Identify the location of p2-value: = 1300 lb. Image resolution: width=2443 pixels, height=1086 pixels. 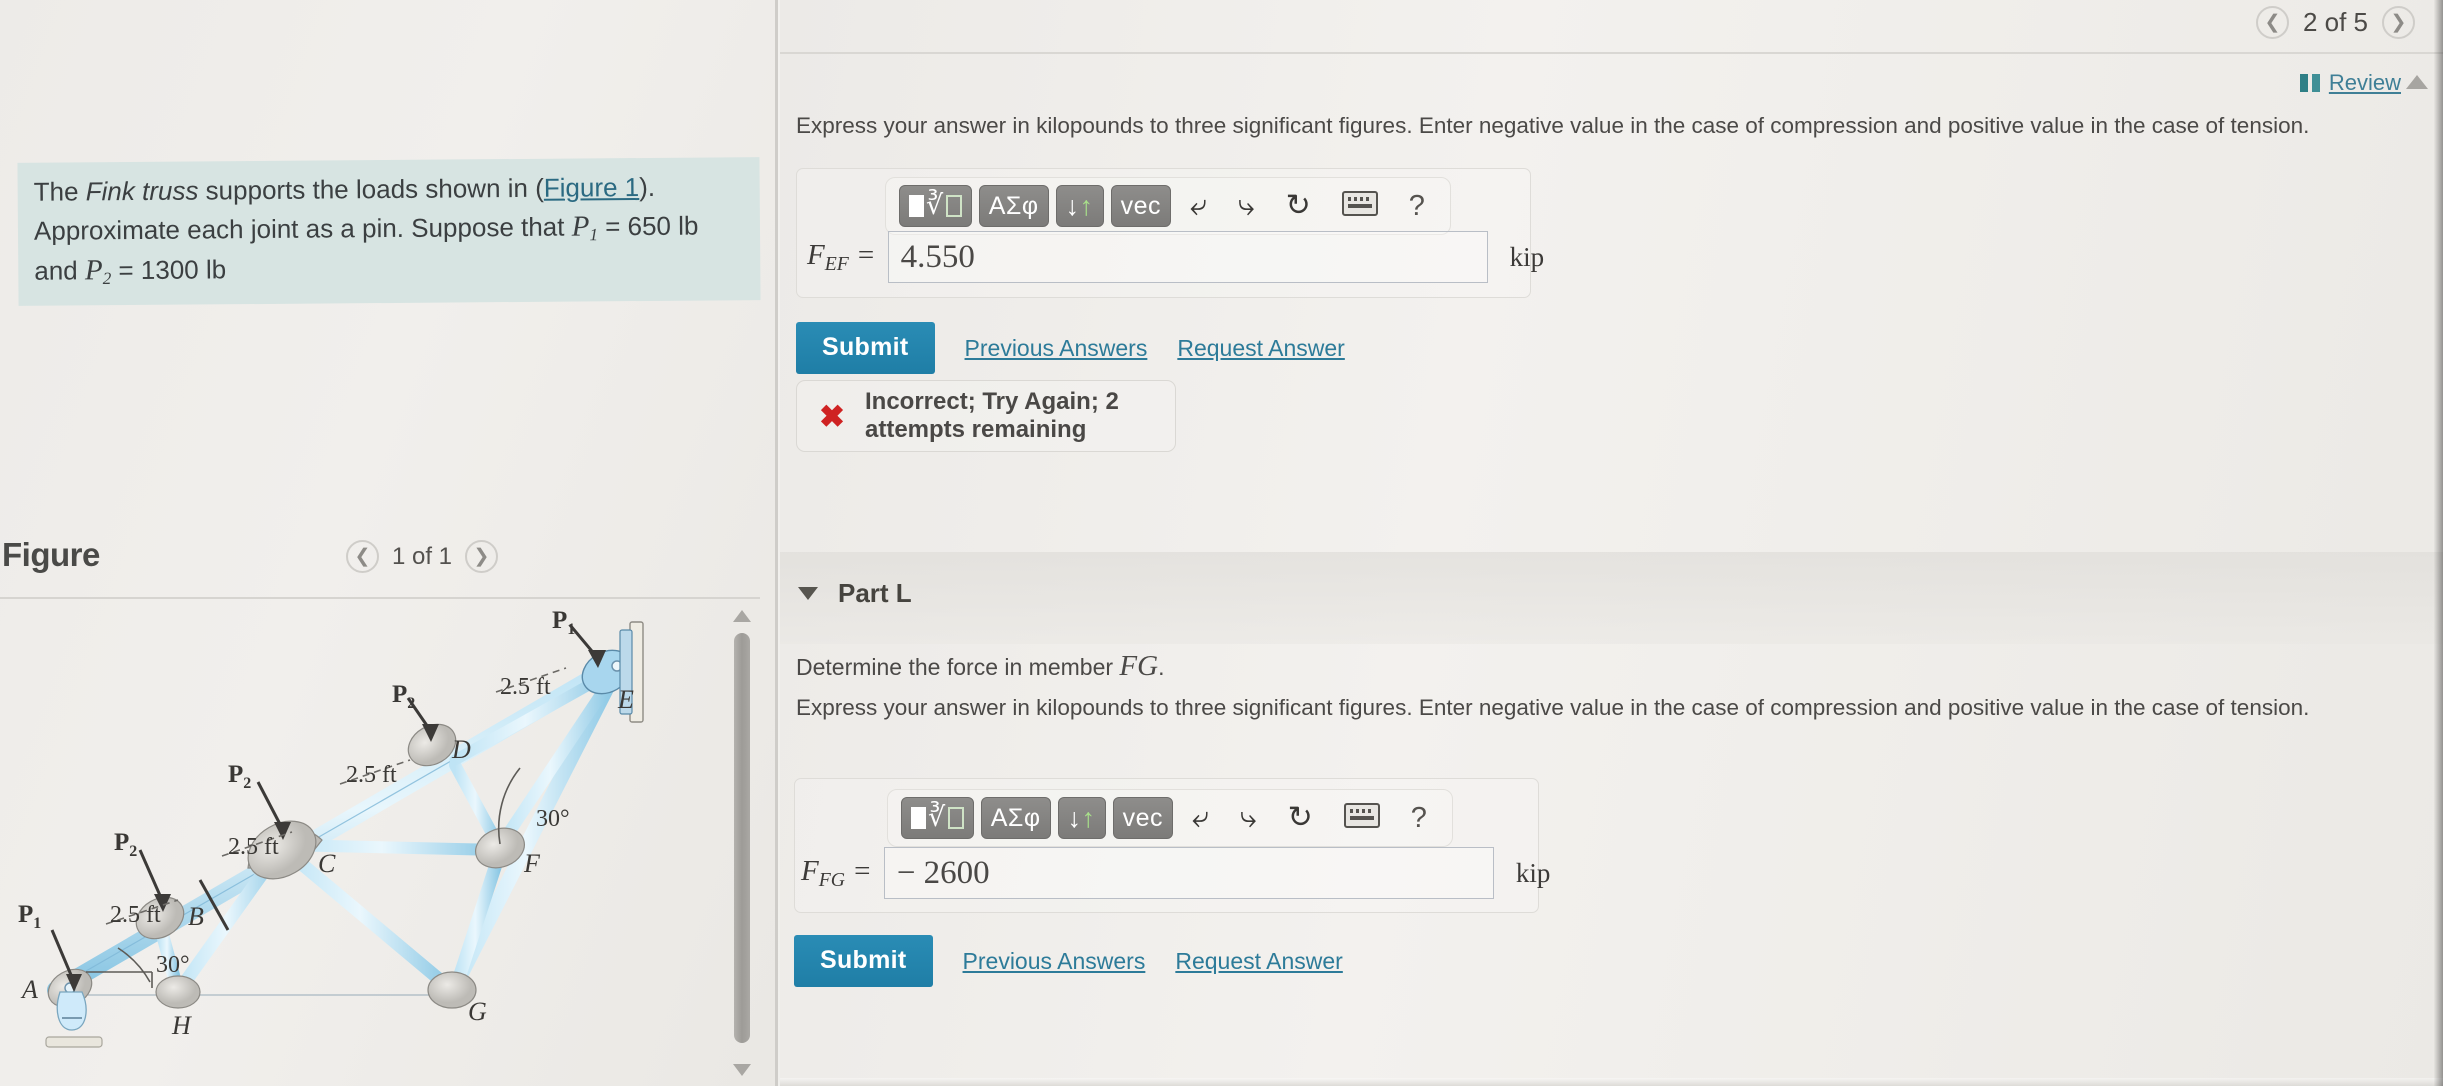
(169, 270).